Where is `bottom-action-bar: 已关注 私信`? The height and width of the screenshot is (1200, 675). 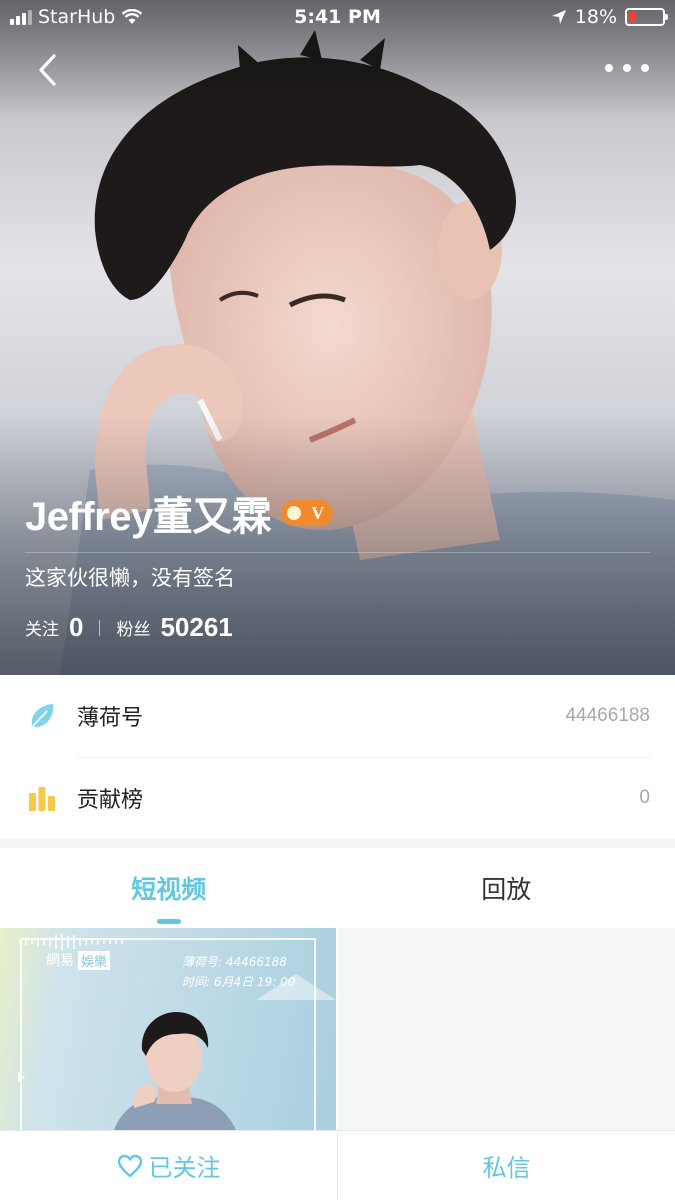
bottom-action-bar: 已关注 私信 is located at coordinates (337, 1165).